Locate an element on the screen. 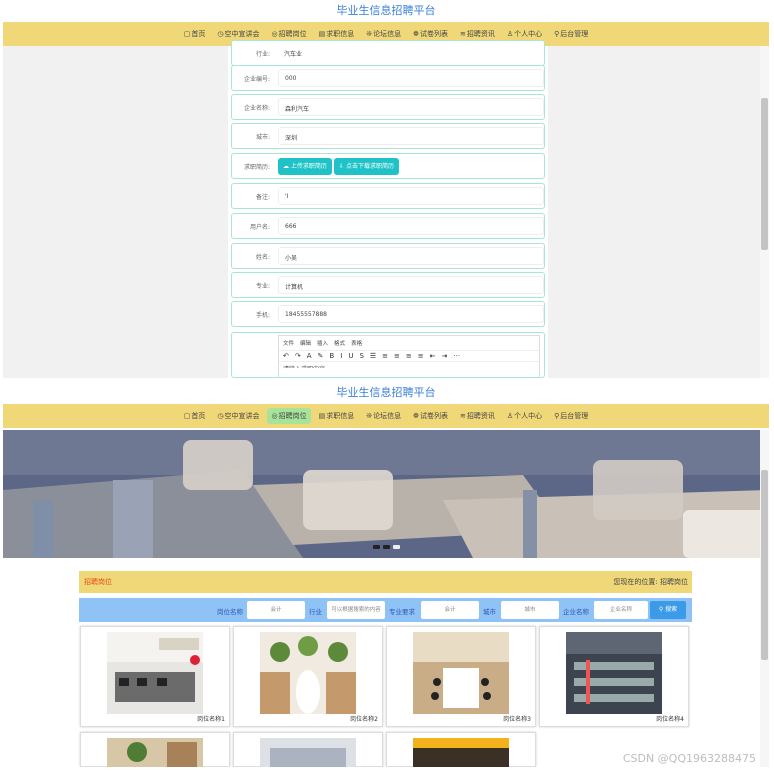  forum-icon: ❊ is located at coordinates (369, 416).